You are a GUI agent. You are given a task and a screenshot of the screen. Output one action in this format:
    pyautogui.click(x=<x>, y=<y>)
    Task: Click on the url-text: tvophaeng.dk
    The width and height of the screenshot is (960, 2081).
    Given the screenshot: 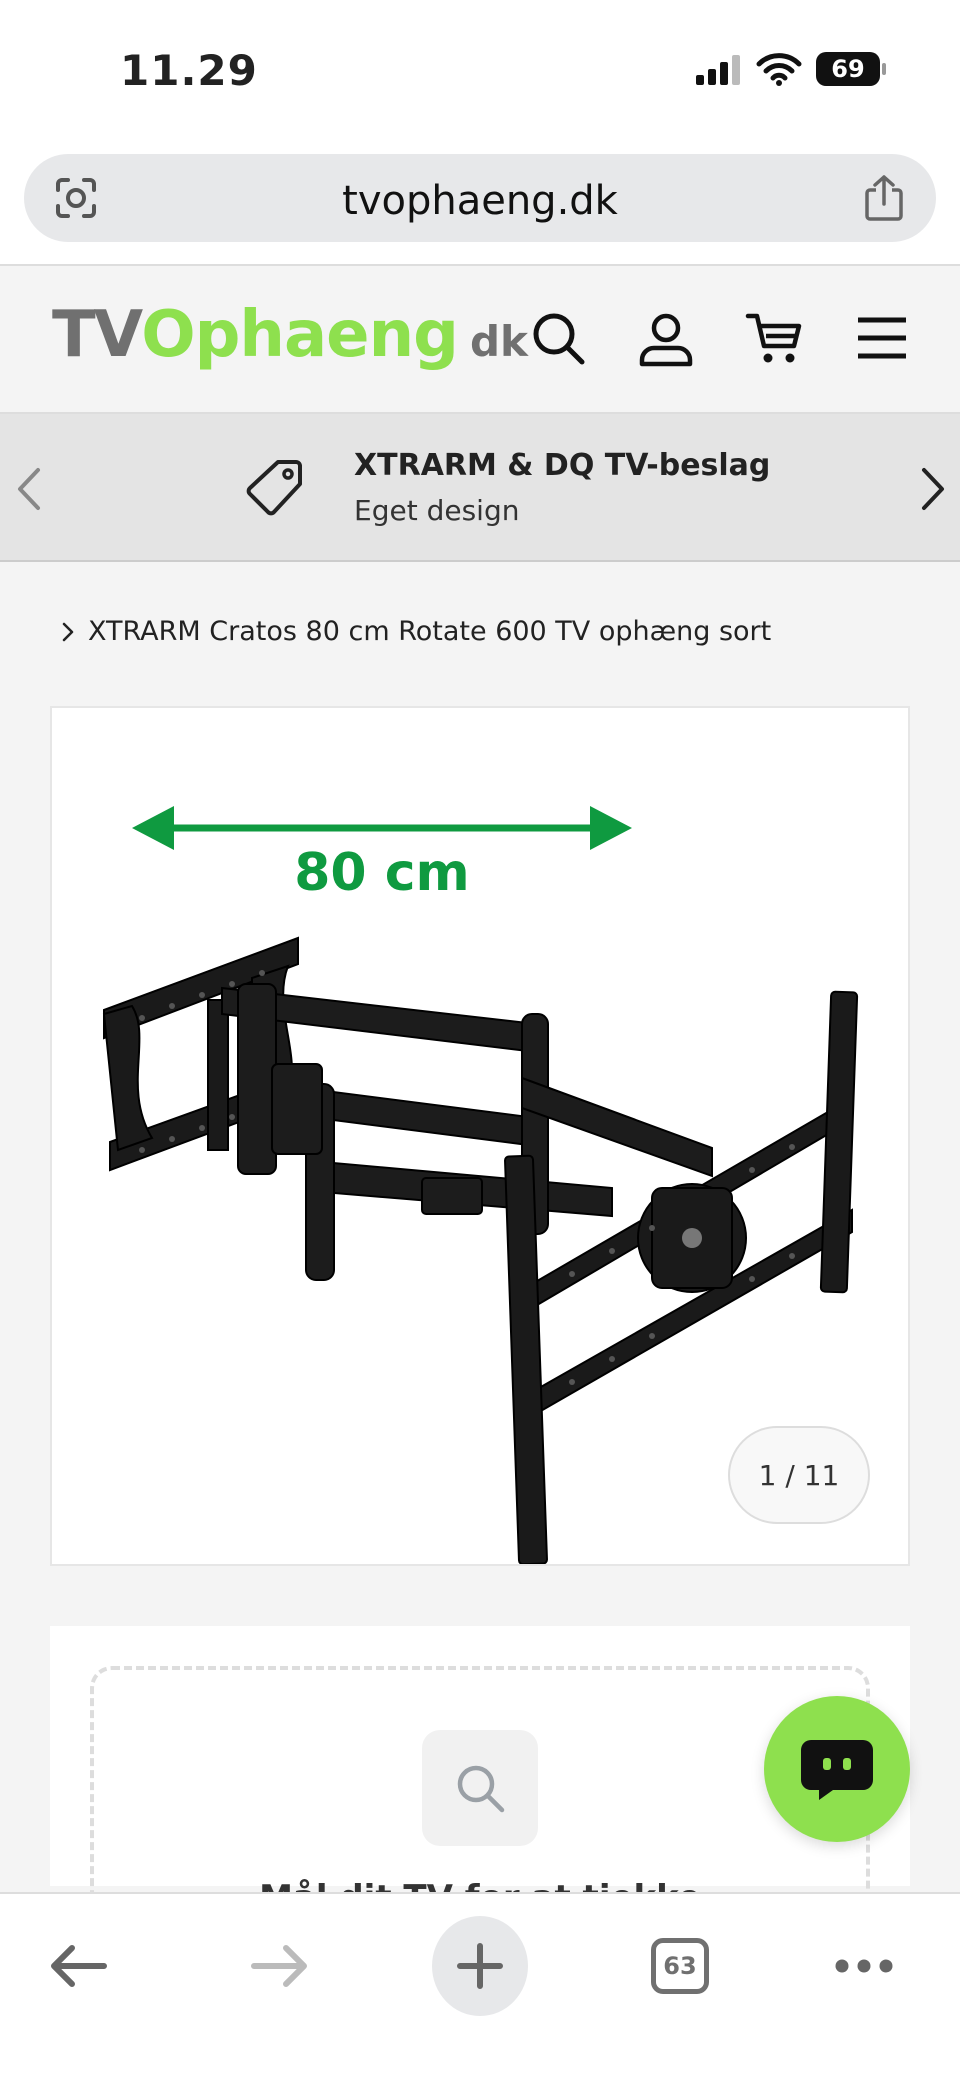 What is the action you would take?
    pyautogui.click(x=480, y=201)
    